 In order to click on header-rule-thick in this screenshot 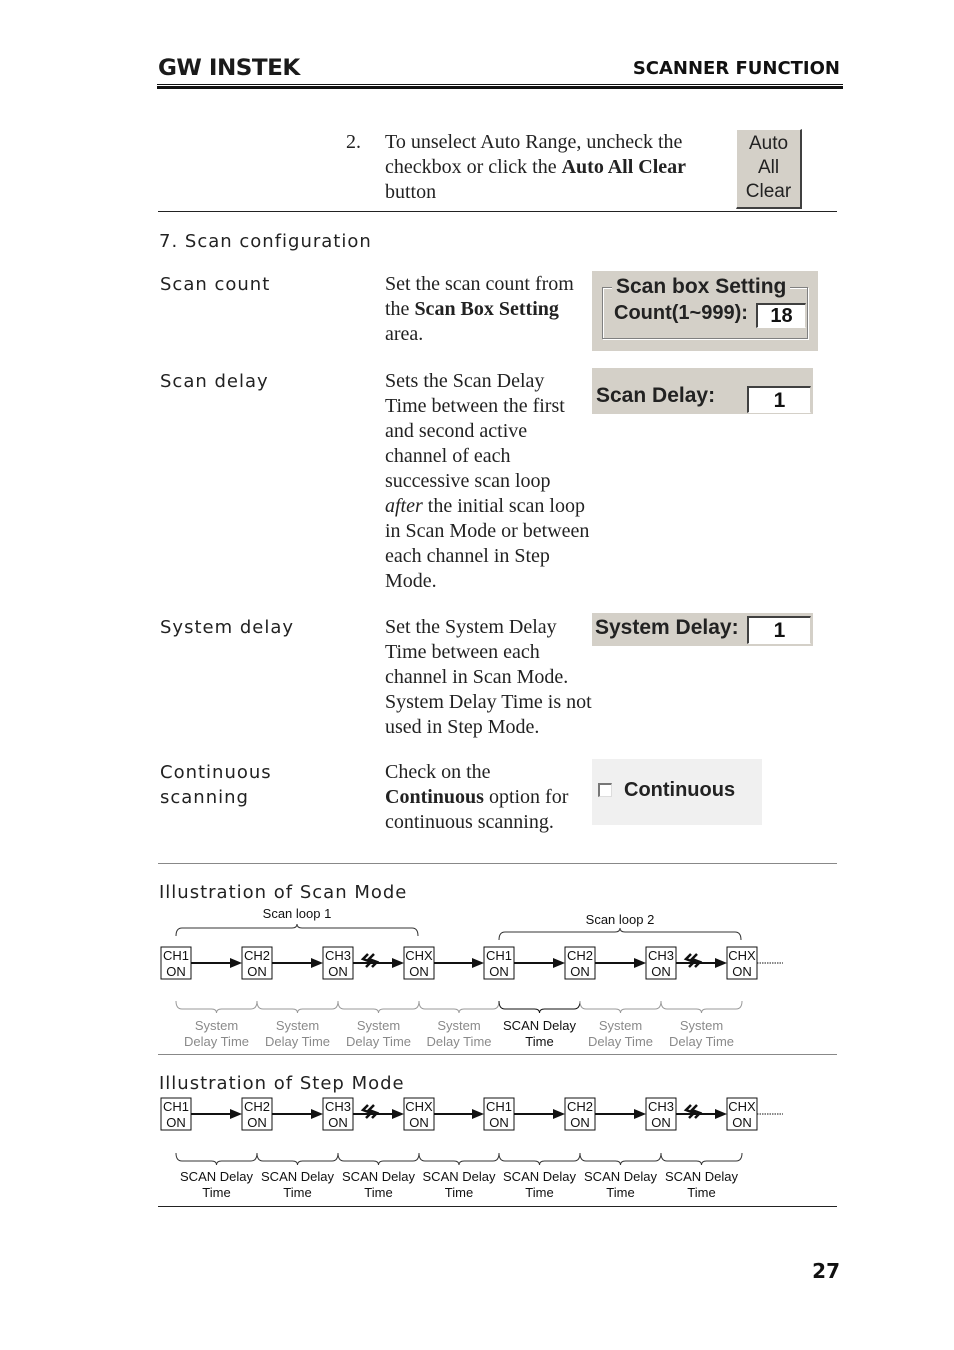, I will do `click(500, 87)`.